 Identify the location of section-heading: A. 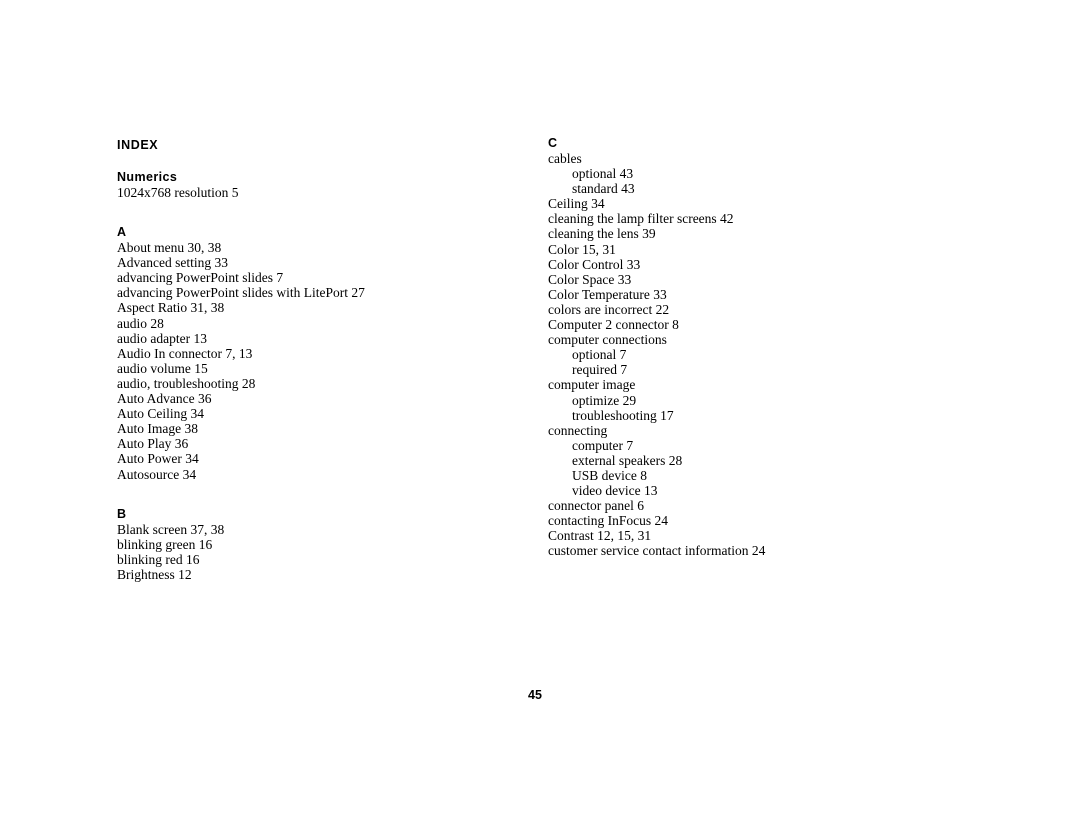
(122, 232).